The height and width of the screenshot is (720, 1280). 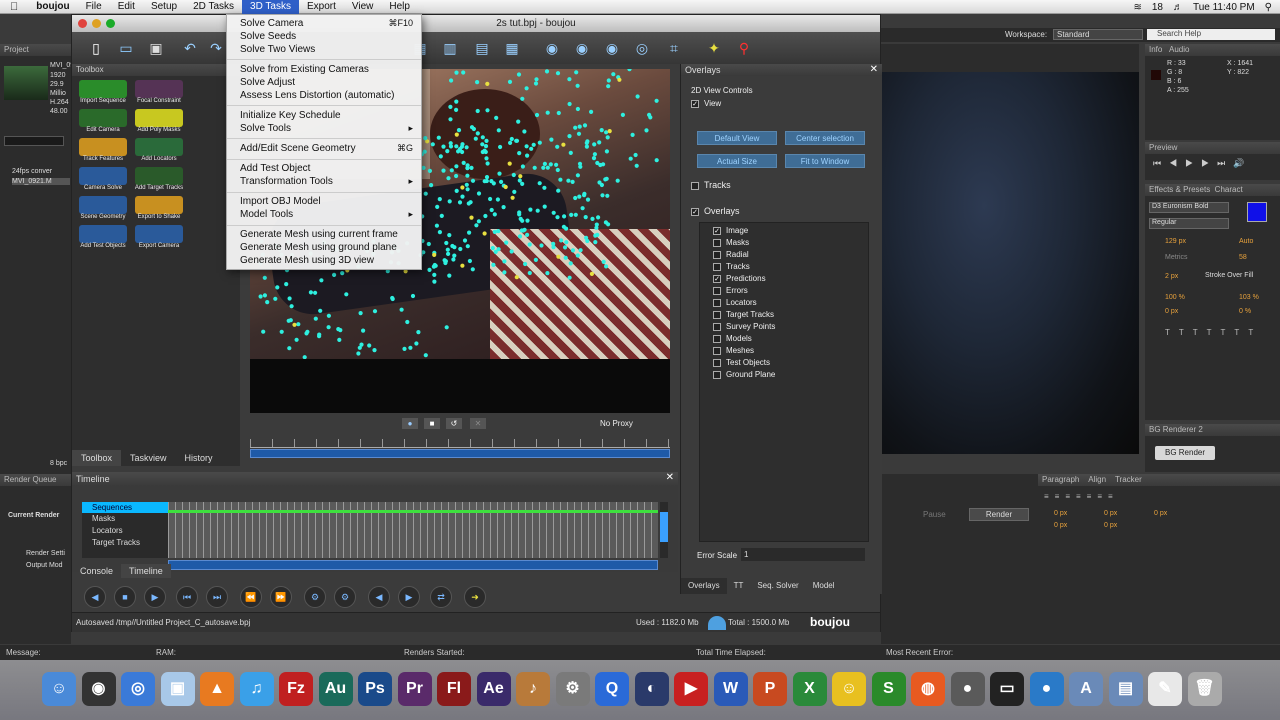 I want to click on tab-seq-solver: Seq. Solver, so click(x=777, y=586).